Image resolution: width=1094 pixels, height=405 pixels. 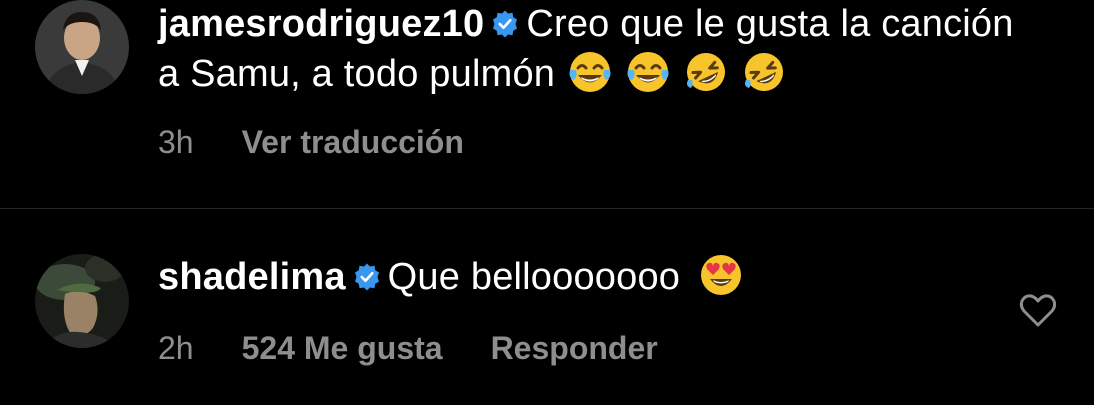 I want to click on comment-username: jamesrodriguez10, so click(x=321, y=24).